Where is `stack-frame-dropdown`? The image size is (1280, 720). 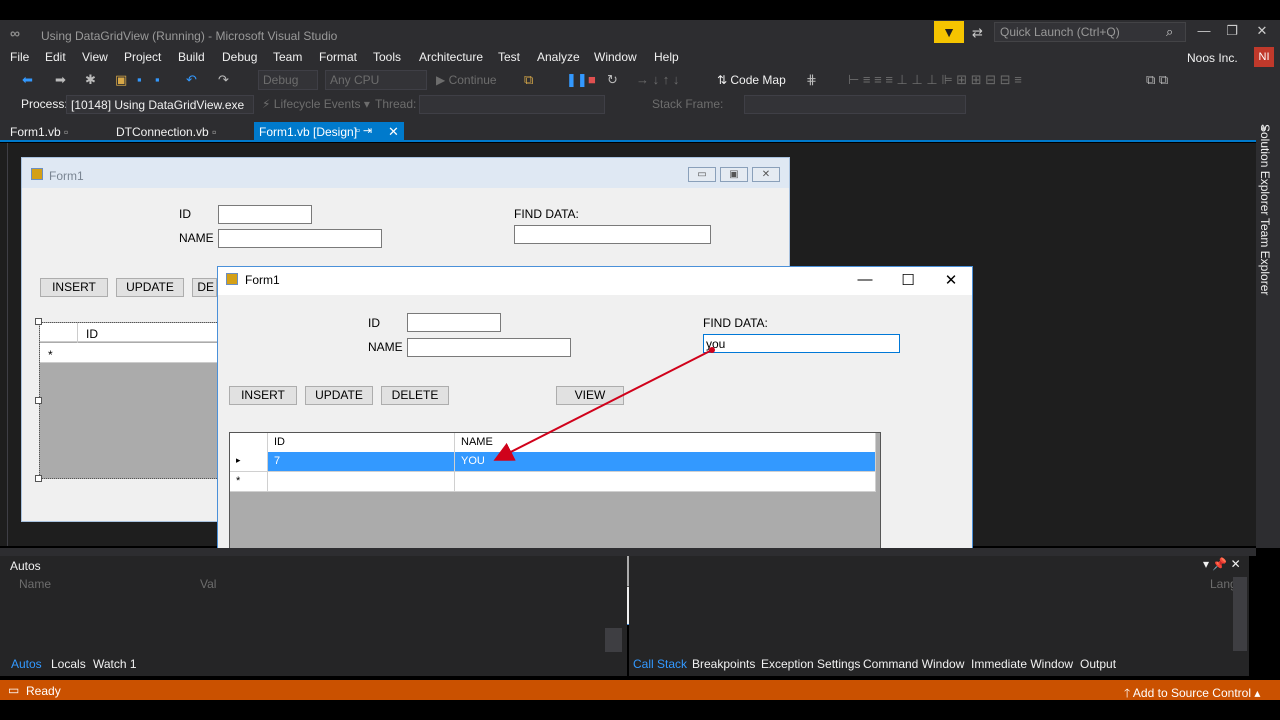 stack-frame-dropdown is located at coordinates (855, 104).